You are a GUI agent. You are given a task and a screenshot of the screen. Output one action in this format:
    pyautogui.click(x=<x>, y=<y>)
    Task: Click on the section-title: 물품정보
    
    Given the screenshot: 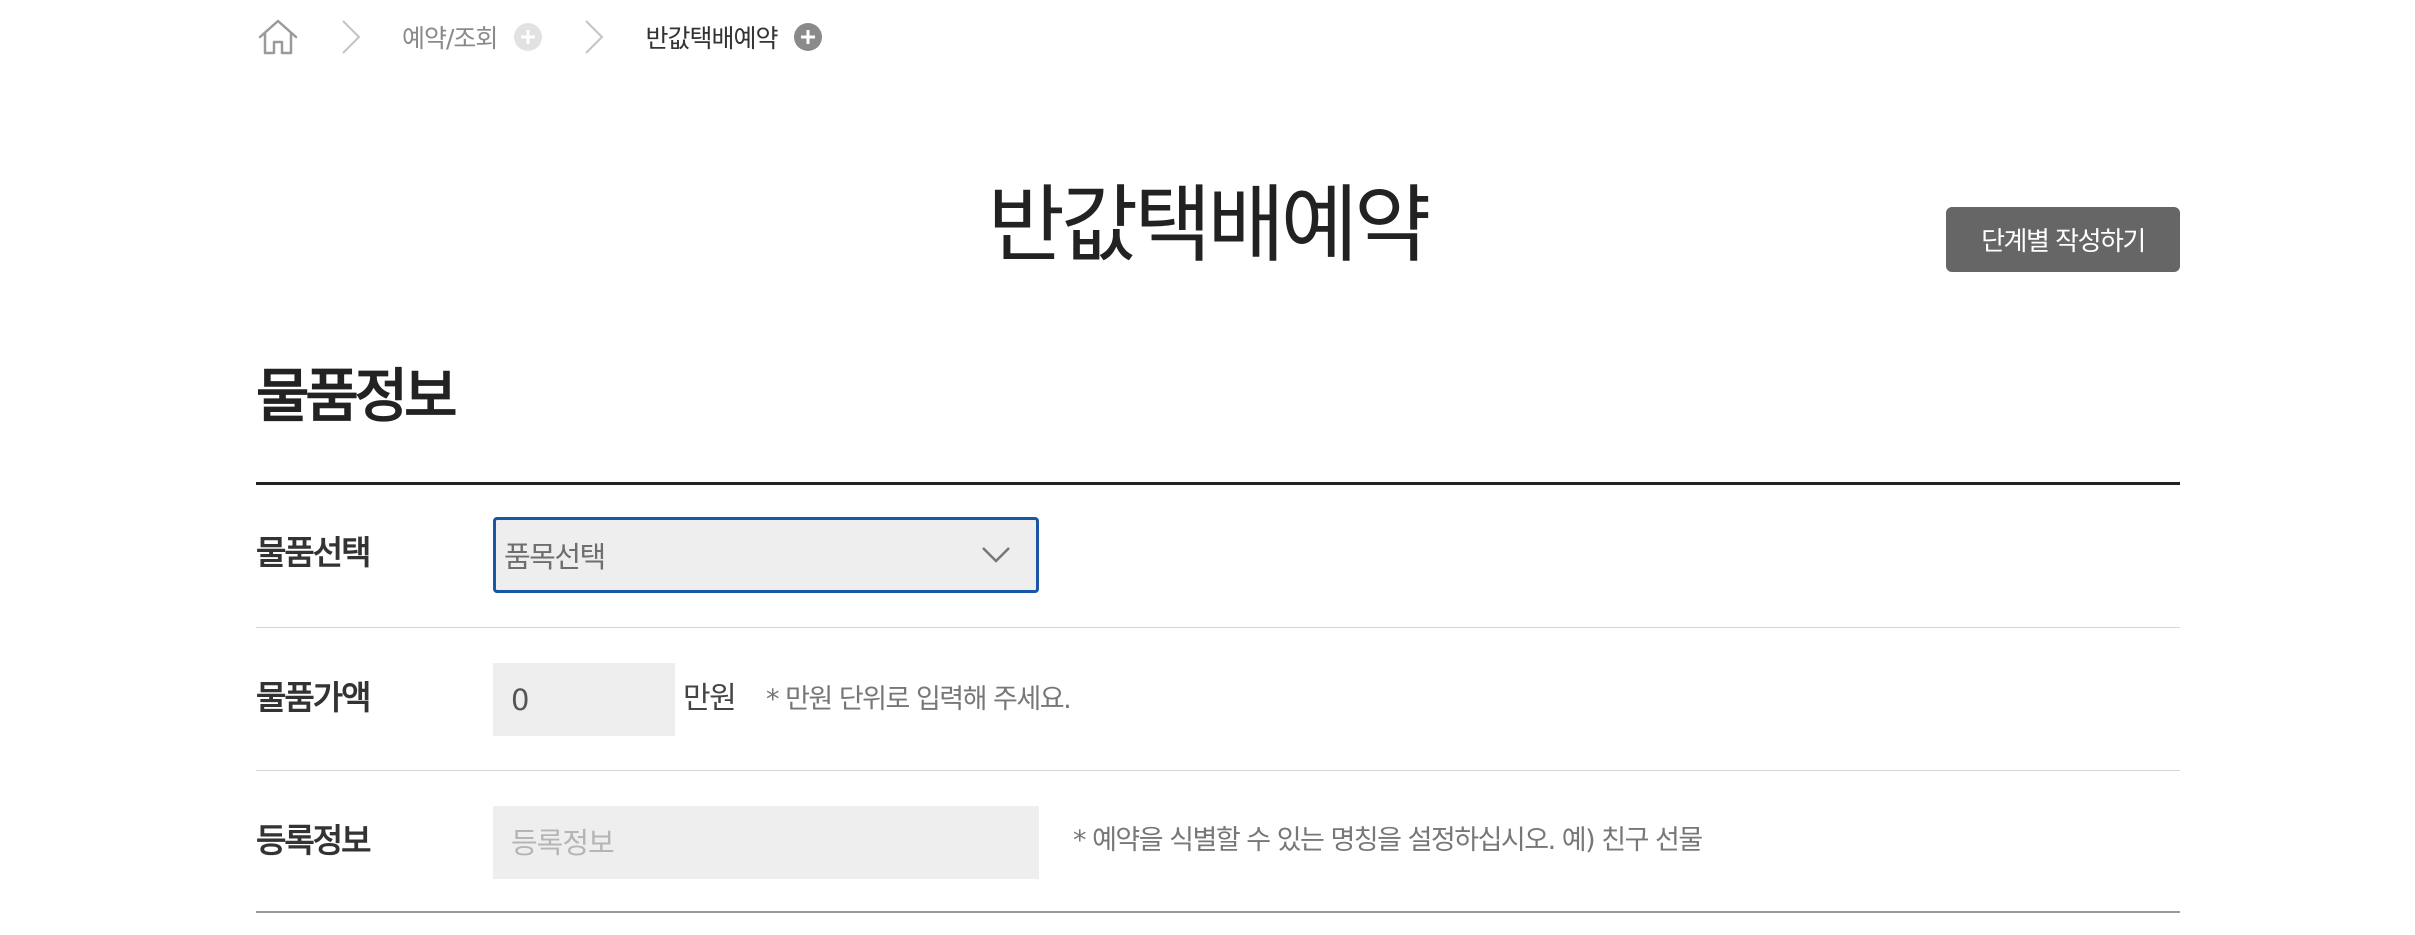 What is the action you would take?
    pyautogui.click(x=356, y=396)
    